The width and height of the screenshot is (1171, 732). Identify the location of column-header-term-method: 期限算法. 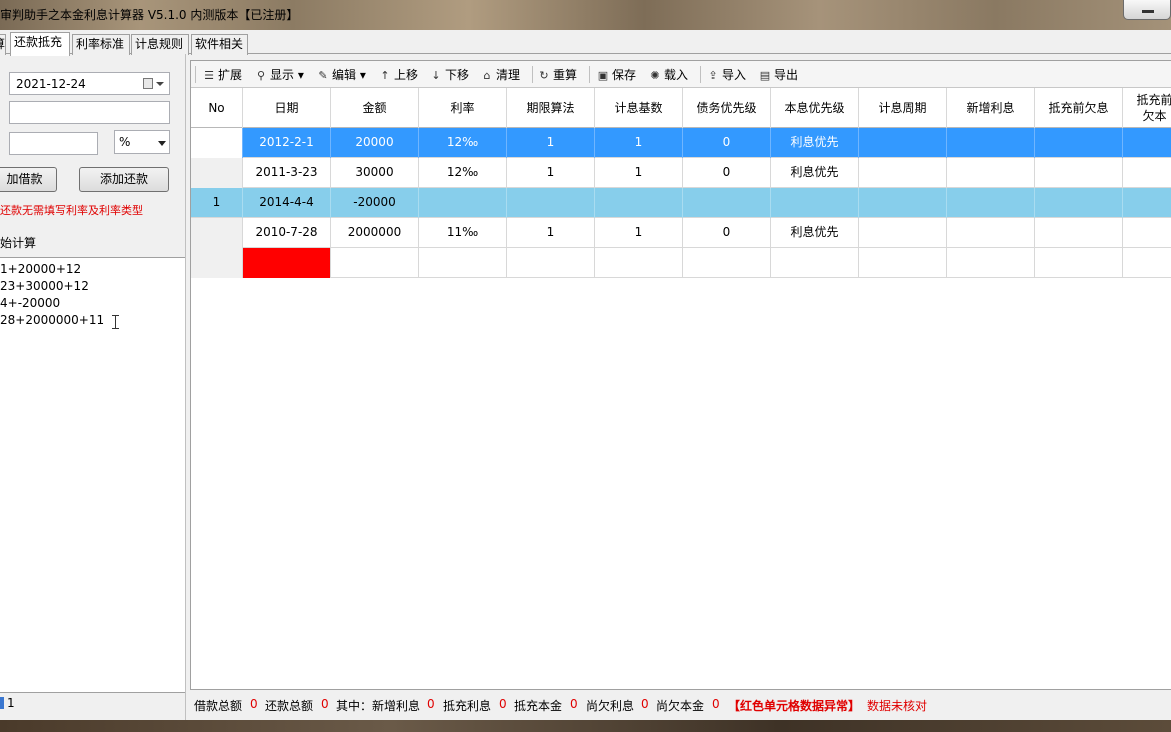
(551, 108).